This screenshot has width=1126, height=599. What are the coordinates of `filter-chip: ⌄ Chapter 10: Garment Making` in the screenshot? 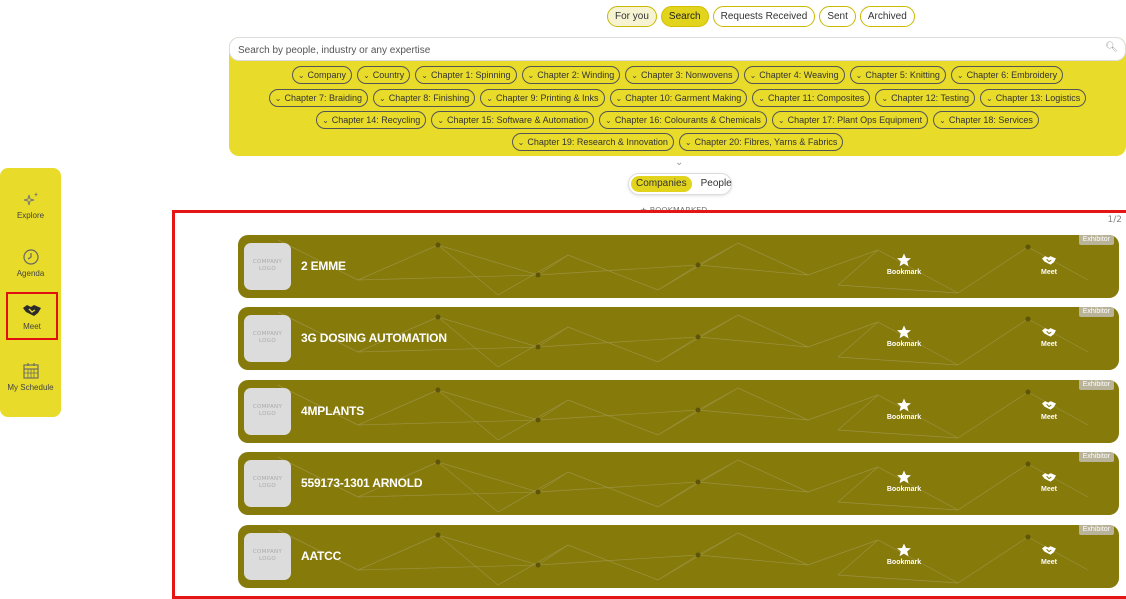 It's located at (678, 98).